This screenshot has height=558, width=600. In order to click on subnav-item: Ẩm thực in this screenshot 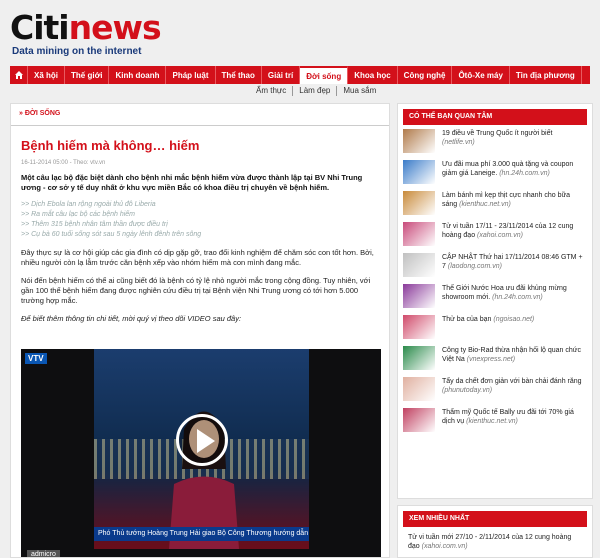, I will do `click(272, 91)`.